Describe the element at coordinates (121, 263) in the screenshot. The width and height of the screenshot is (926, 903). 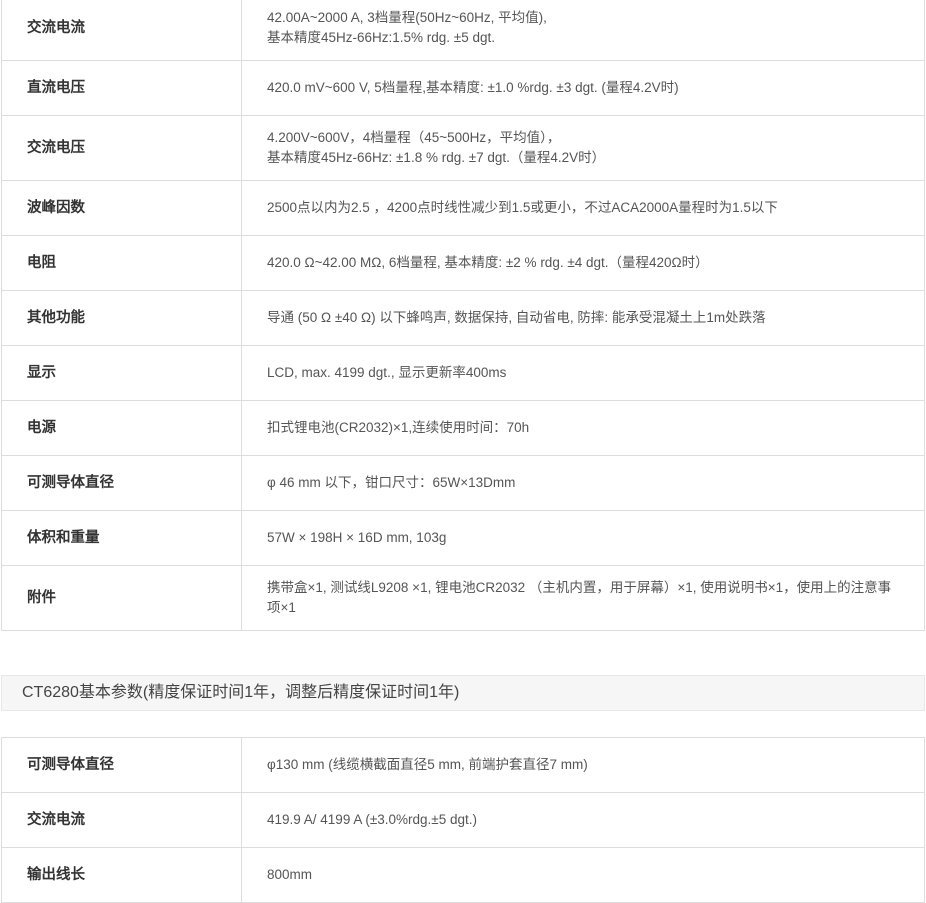
I see `spec-label: 电阻` at that location.